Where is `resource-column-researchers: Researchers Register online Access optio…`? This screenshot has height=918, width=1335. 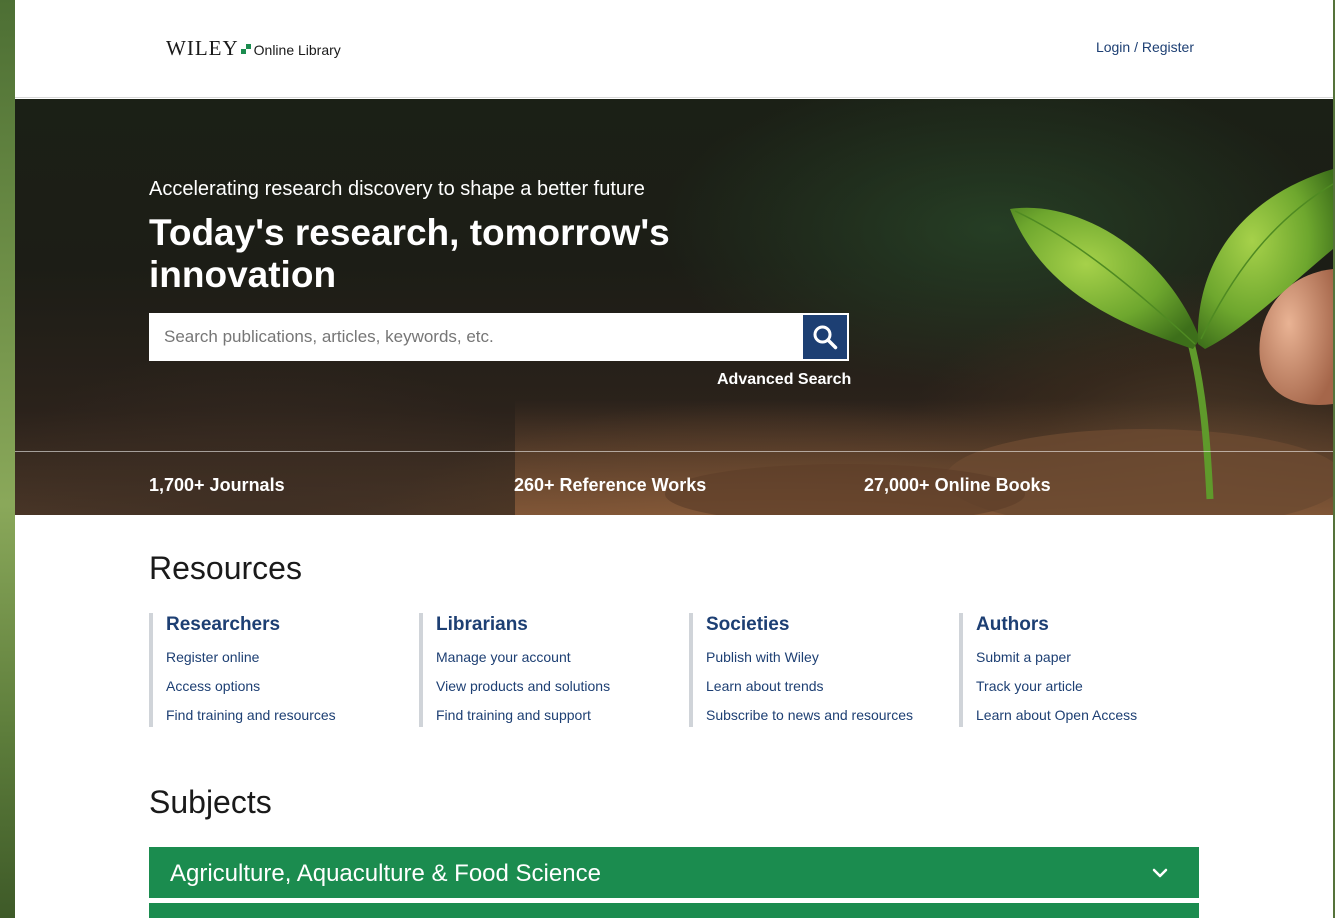
resource-column-researchers: Researchers Register online Access optio… is located at coordinates (279, 670).